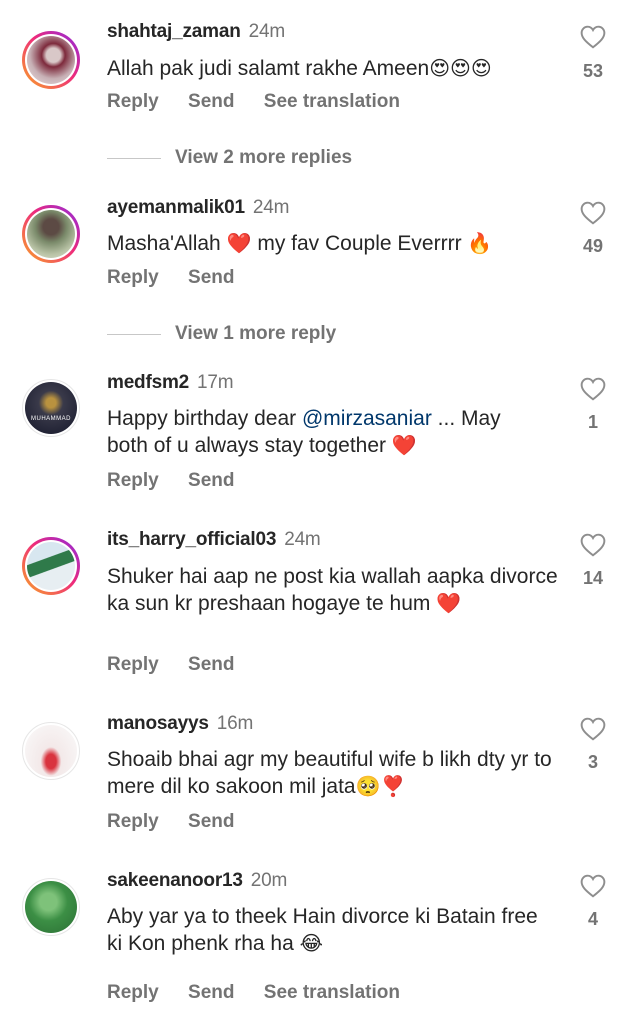 Image resolution: width=642 pixels, height=1024 pixels. Describe the element at coordinates (133, 992) in the screenshot. I see `reply-button: Reply` at that location.